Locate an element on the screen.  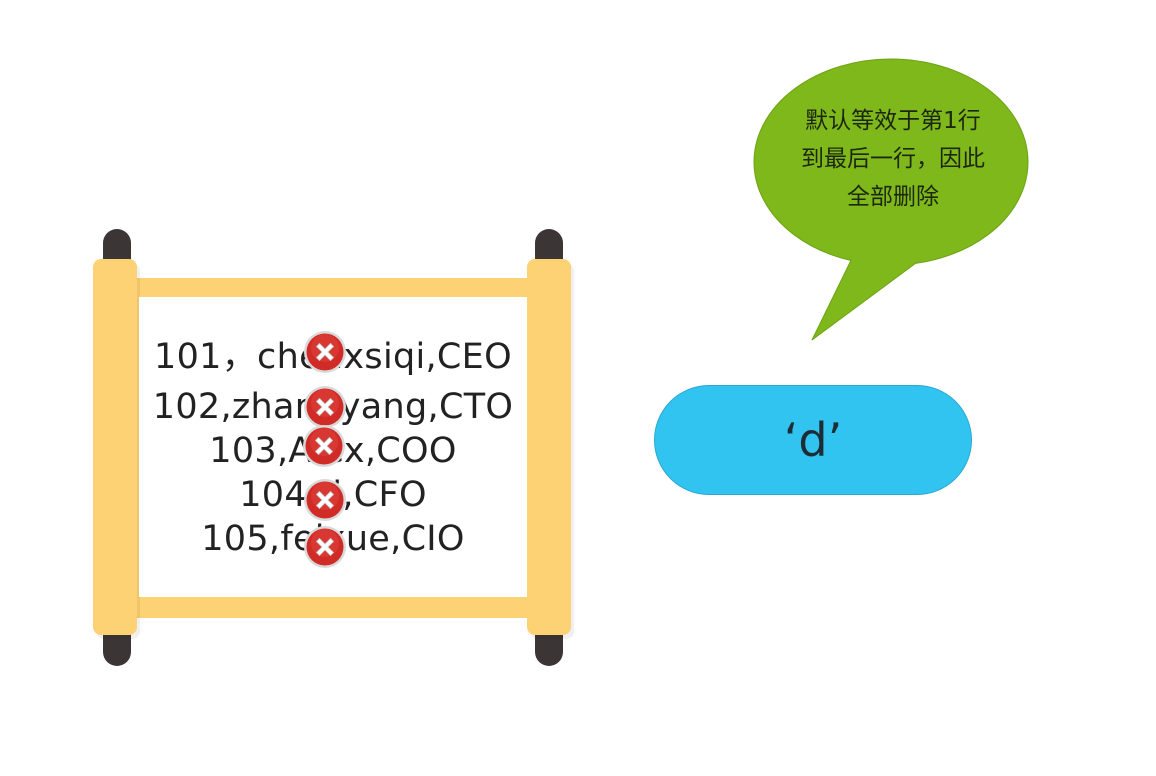
scroll-rod-right is located at coordinates (549, 447).